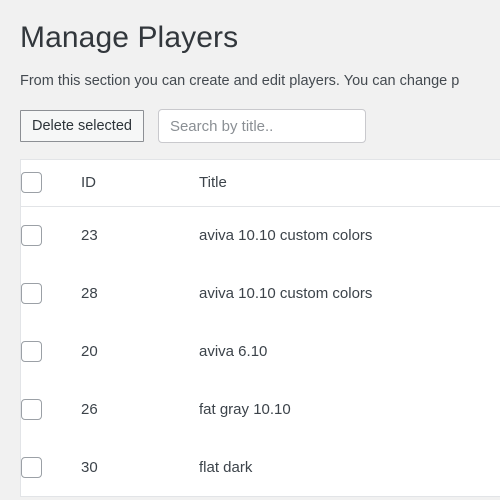 The width and height of the screenshot is (500, 500). I want to click on table-header: ID Title, so click(260, 183).